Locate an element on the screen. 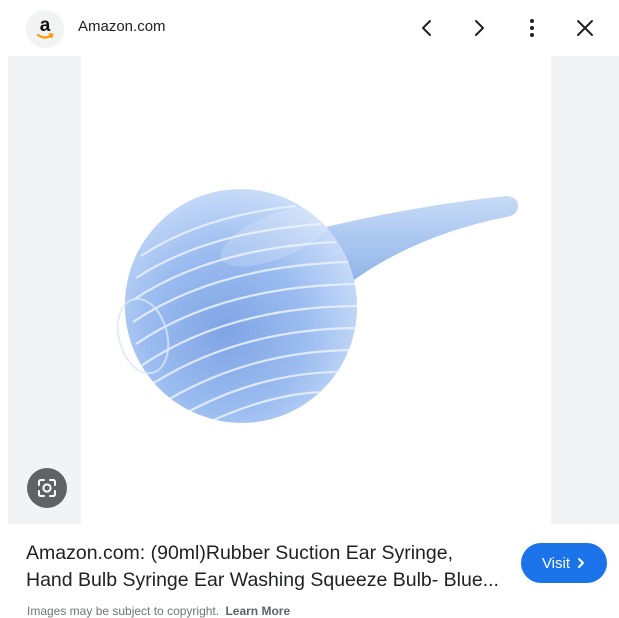 The width and height of the screenshot is (619, 618). amazon-favicon: a is located at coordinates (45, 29).